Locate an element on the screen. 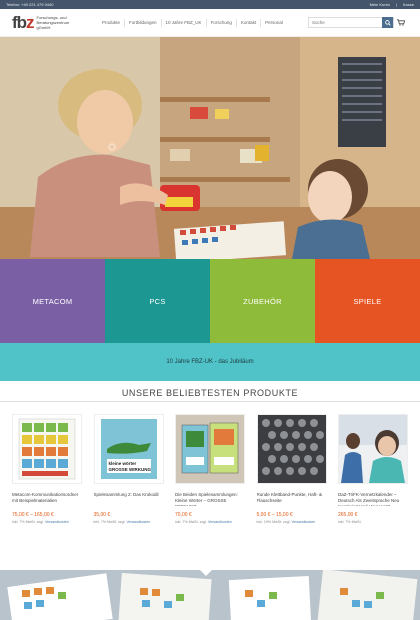 This screenshot has width=420, height=620. search-icon is located at coordinates (387, 22).